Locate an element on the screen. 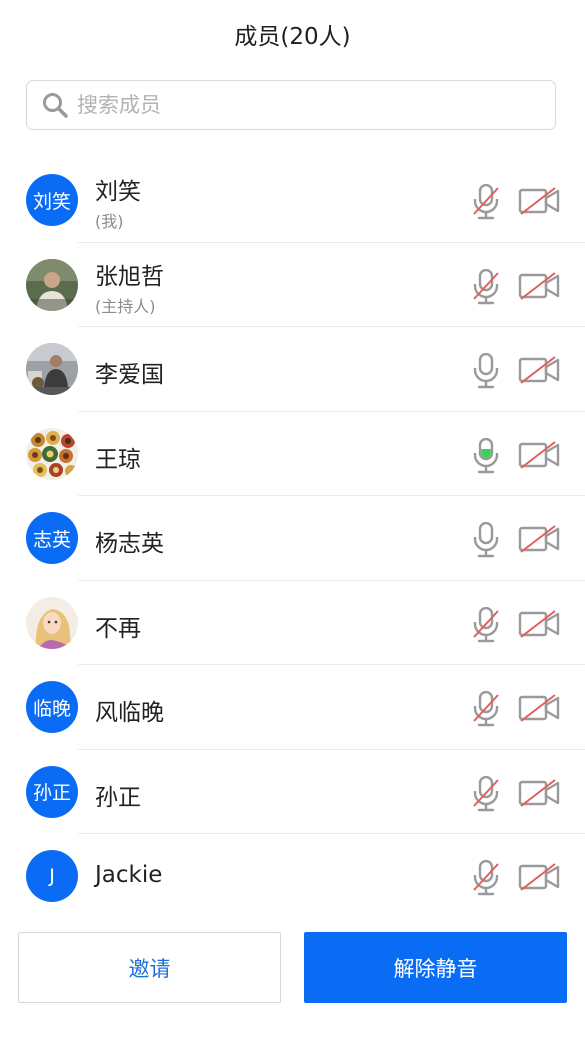  member-role: (我) is located at coordinates (109, 221).